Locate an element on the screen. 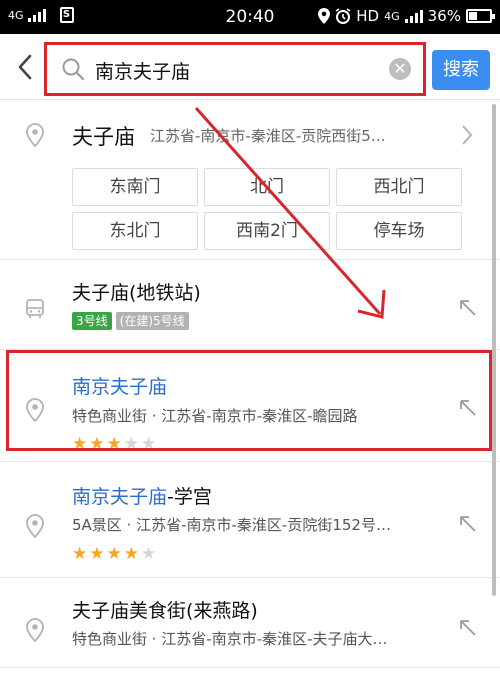 This screenshot has width=500, height=677. line-badge: (在建)5号线 is located at coordinates (152, 321).